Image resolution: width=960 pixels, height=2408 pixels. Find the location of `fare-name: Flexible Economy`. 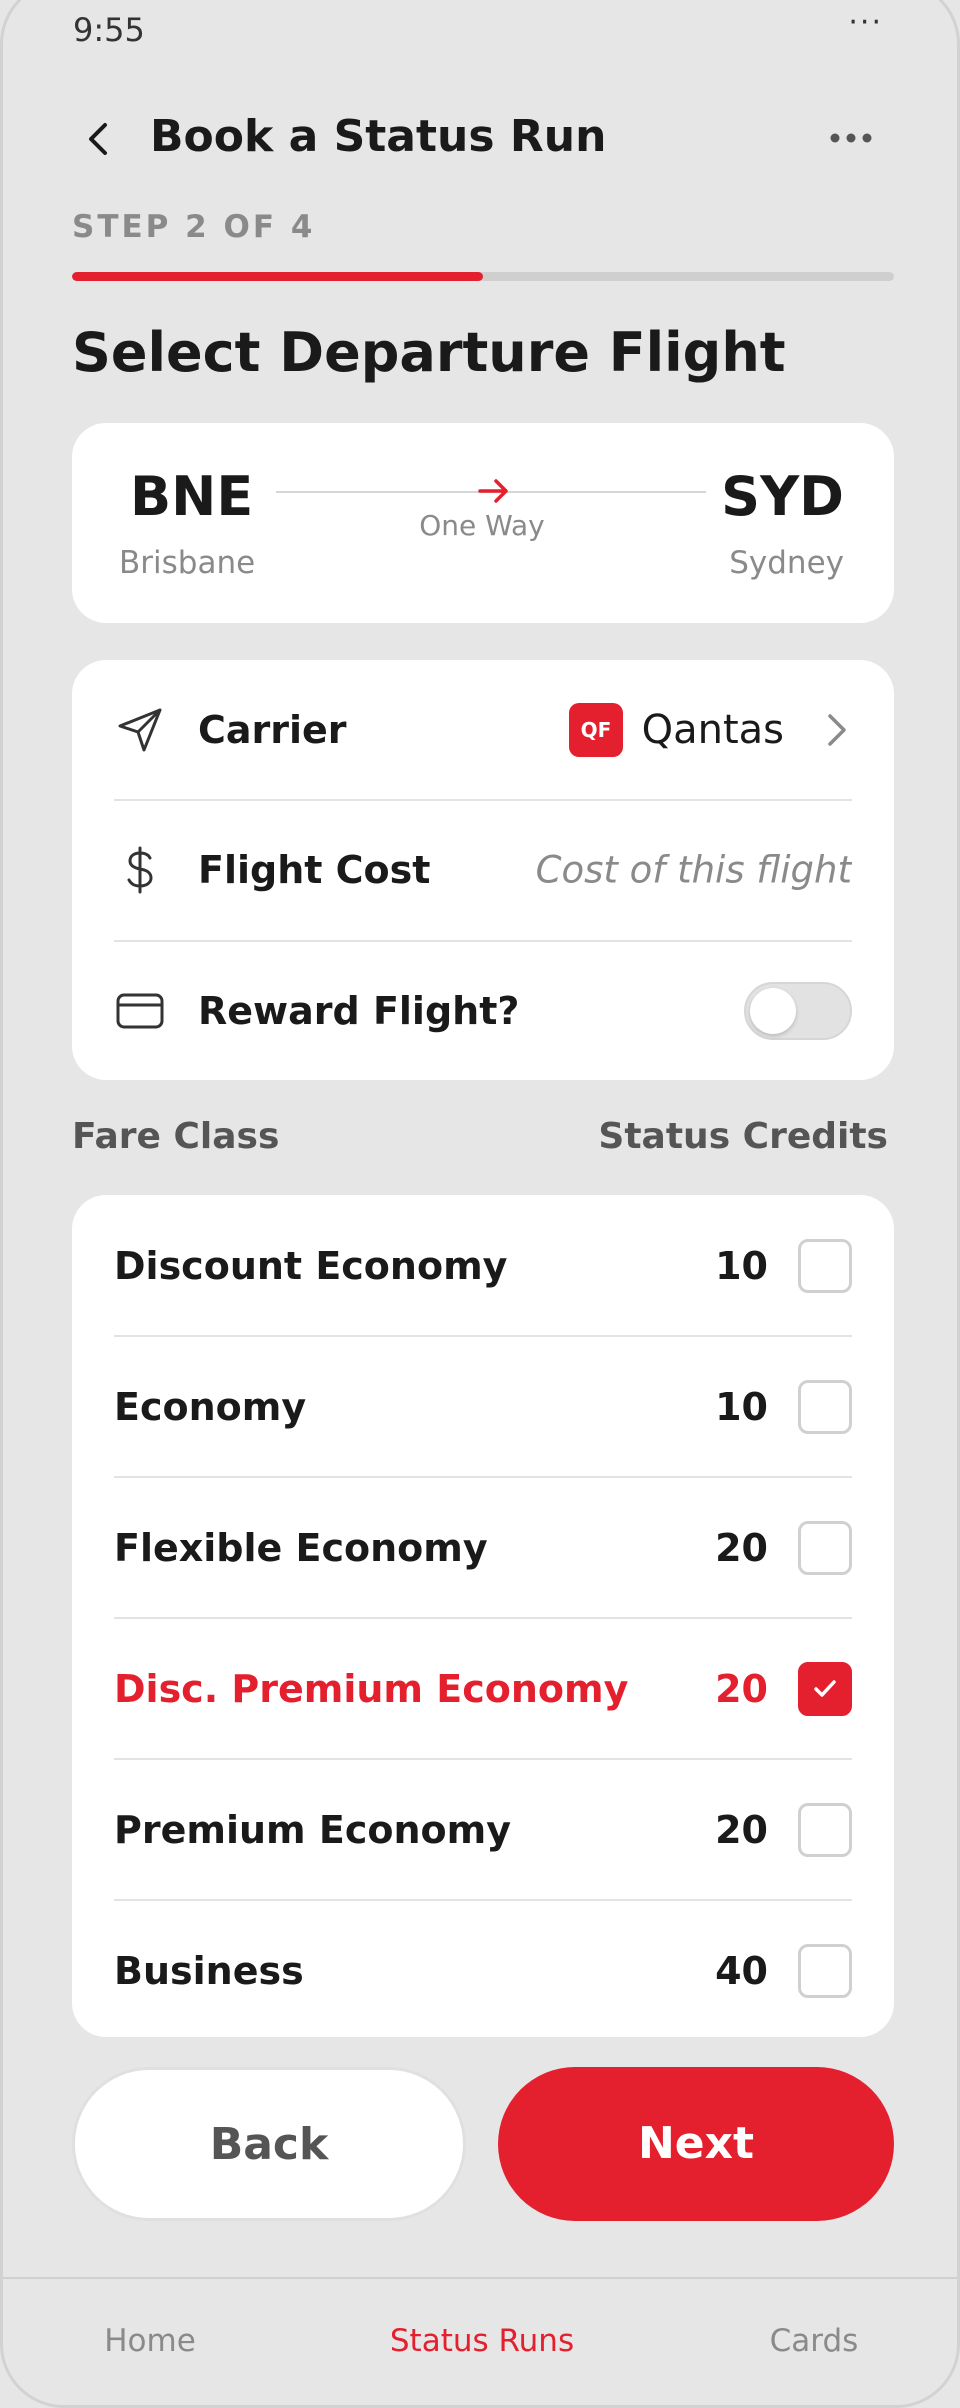

fare-name: Flexible Economy is located at coordinates (301, 1547).